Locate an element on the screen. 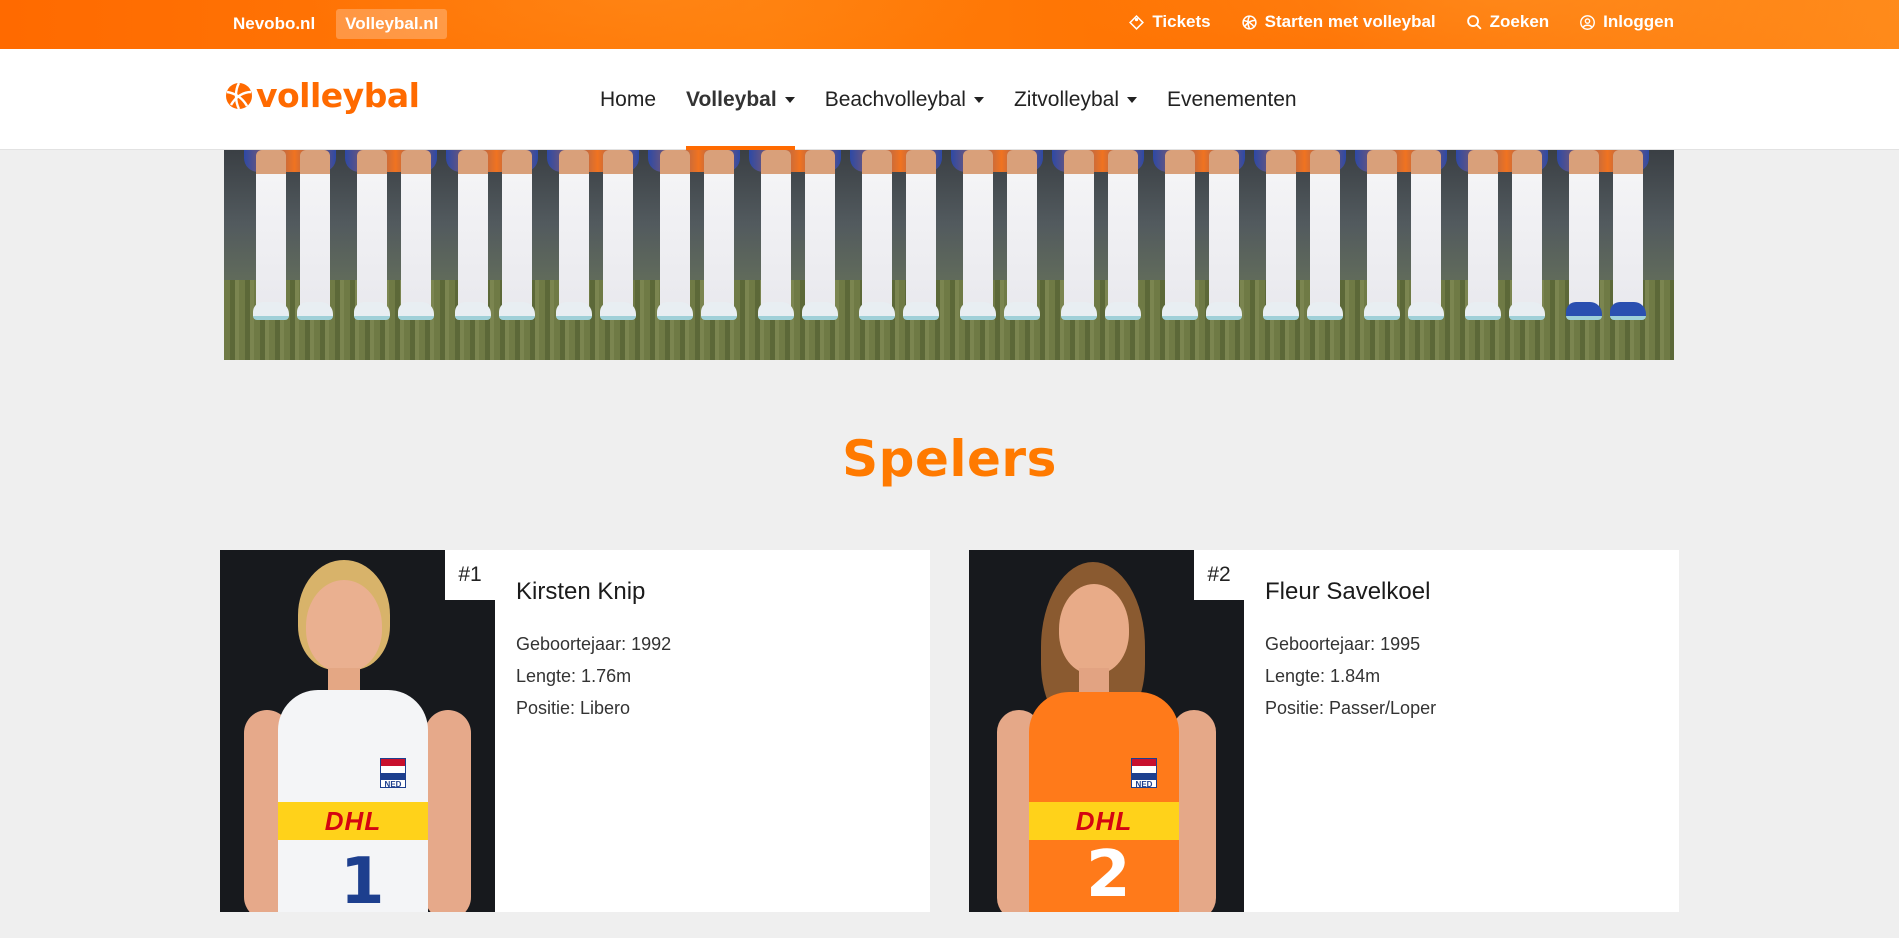  starten-link: Starten met volleybal is located at coordinates (1338, 22).